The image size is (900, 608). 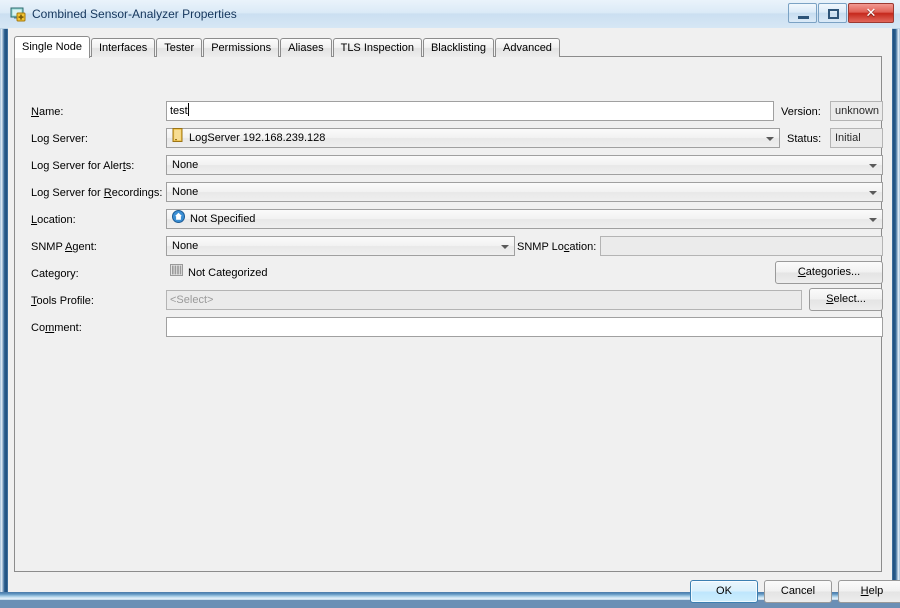 What do you see at coordinates (228, 273) in the screenshot?
I see `category-value: Not Categorized` at bounding box center [228, 273].